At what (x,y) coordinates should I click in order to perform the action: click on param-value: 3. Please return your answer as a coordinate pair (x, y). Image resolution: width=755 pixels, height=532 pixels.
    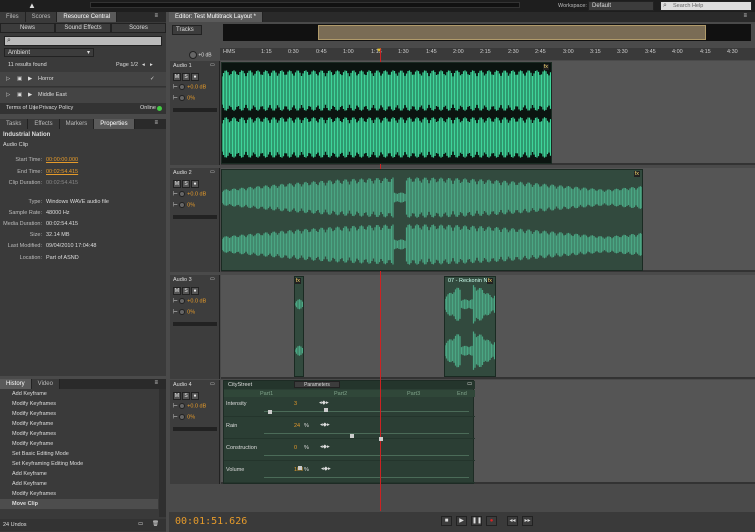
    Looking at the image, I should click on (295, 404).